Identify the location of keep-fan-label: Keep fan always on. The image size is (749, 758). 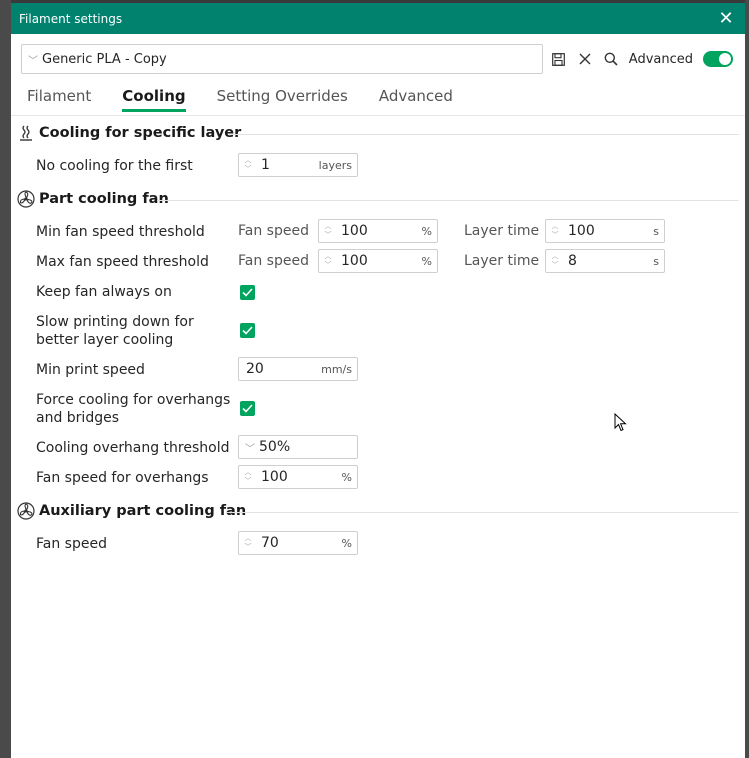
(104, 292).